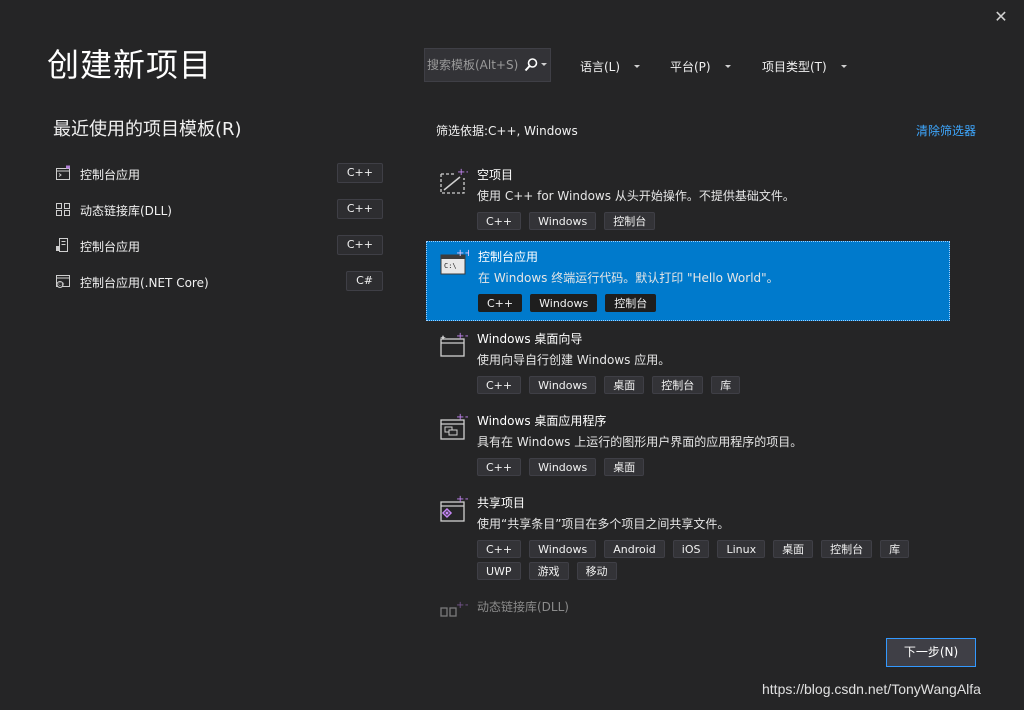 The image size is (1024, 710). I want to click on watermark: https://blog.csdn.net/TonyWangAlfa, so click(871, 689).